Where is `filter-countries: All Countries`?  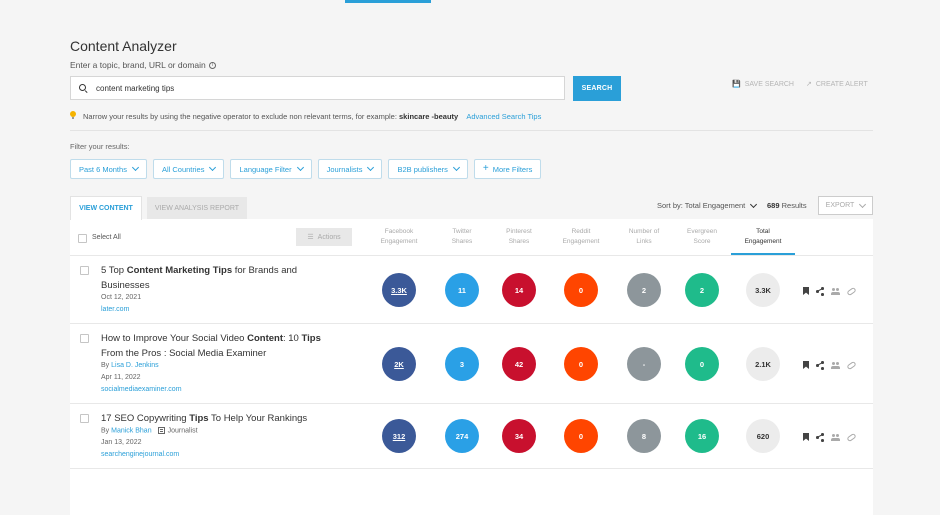
filter-countries: All Countries is located at coordinates (188, 169).